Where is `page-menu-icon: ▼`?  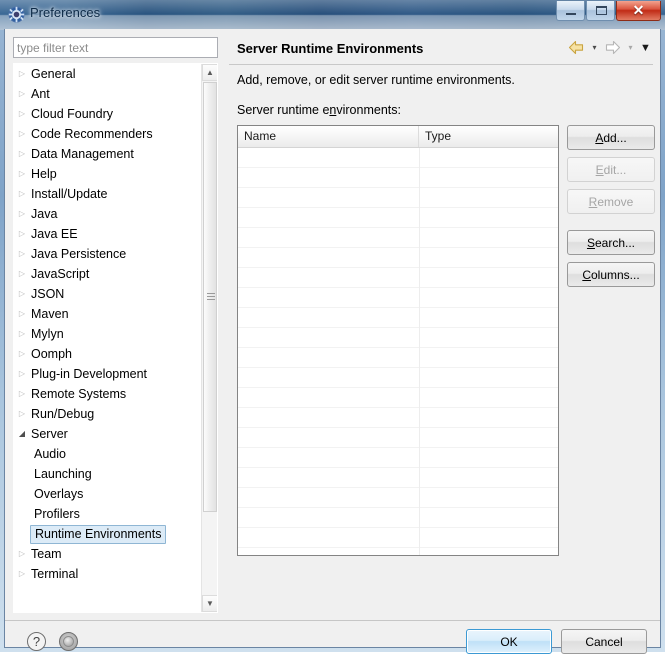 page-menu-icon: ▼ is located at coordinates (645, 48).